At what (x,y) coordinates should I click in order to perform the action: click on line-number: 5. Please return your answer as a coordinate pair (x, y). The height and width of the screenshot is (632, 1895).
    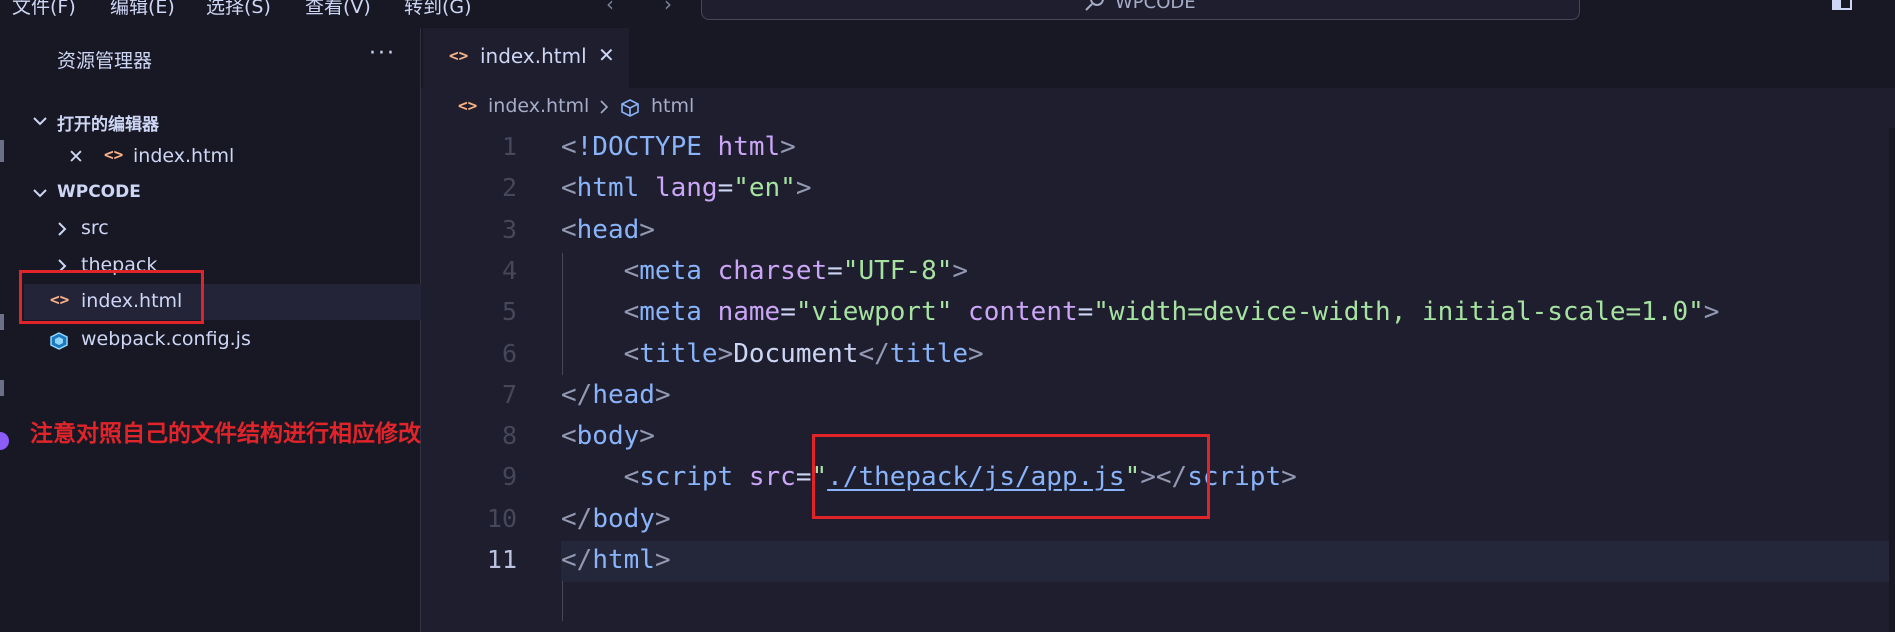
    Looking at the image, I should click on (509, 312).